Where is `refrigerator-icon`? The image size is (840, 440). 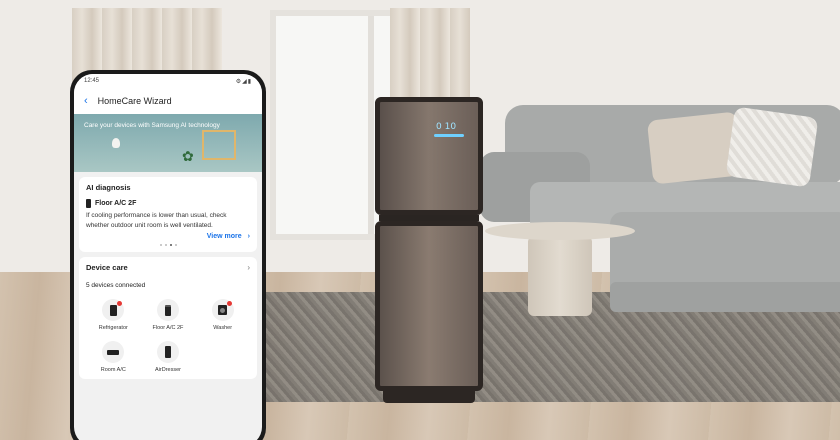
refrigerator-icon is located at coordinates (113, 310).